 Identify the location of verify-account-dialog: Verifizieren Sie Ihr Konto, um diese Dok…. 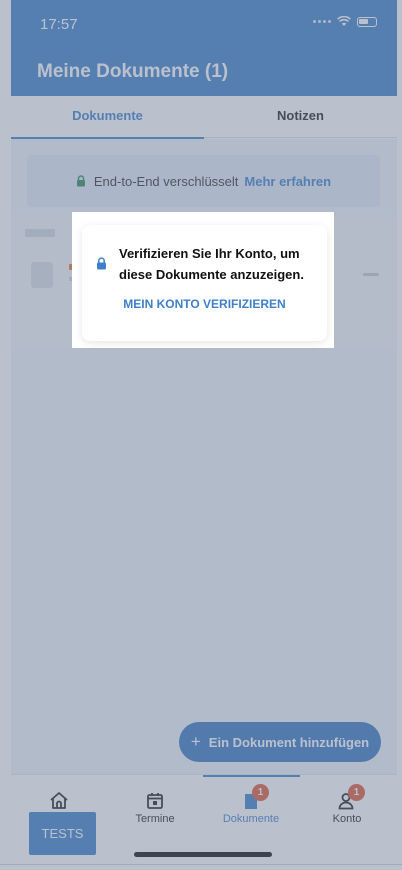
(204, 283).